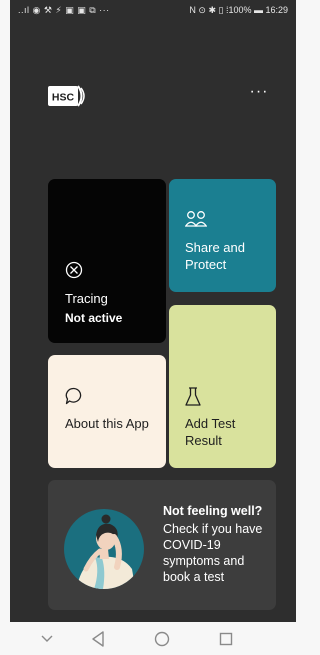  What do you see at coordinates (94, 318) in the screenshot?
I see `tracing-status: Not active` at bounding box center [94, 318].